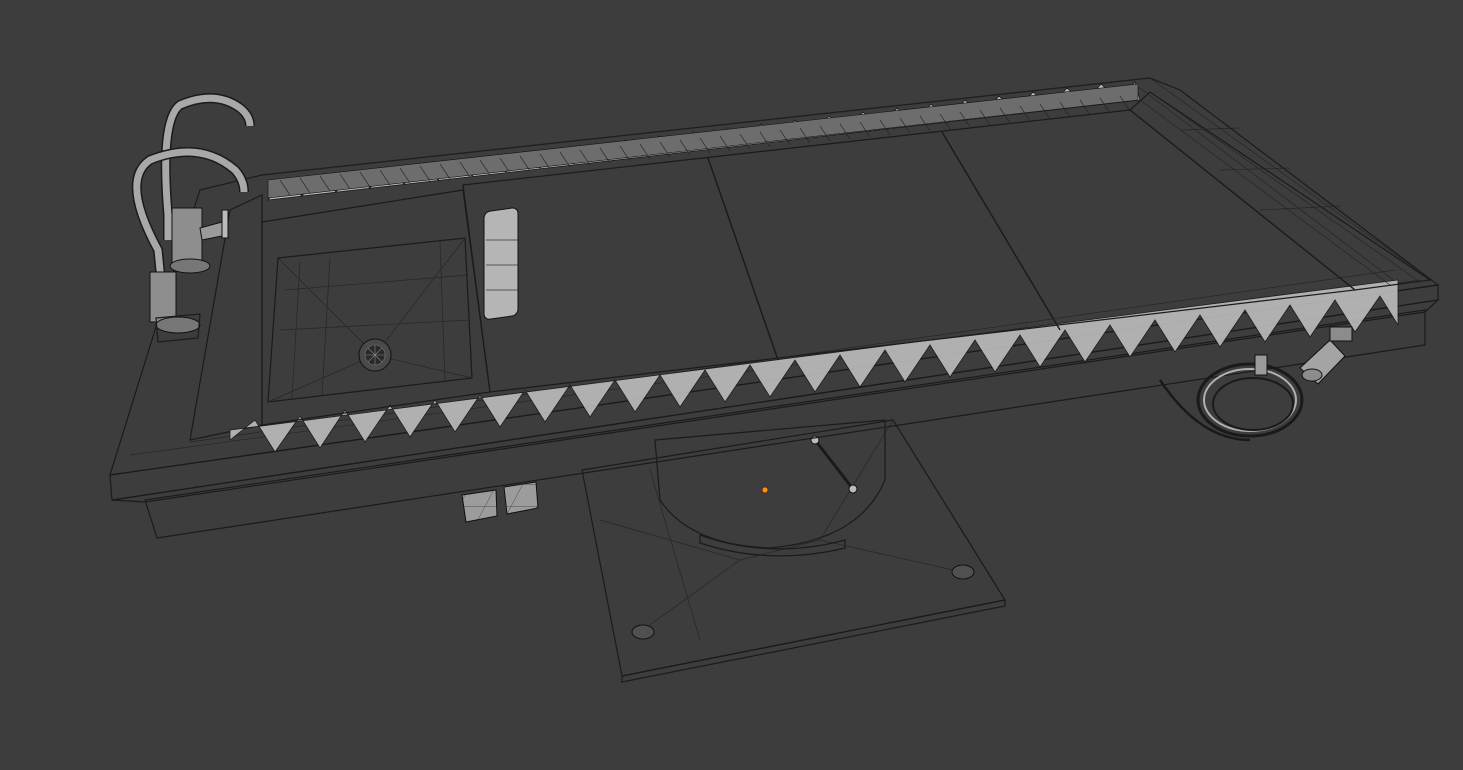 The height and width of the screenshot is (770, 1463). Describe the element at coordinates (376, 307) in the screenshot. I see `sink-basin` at that location.